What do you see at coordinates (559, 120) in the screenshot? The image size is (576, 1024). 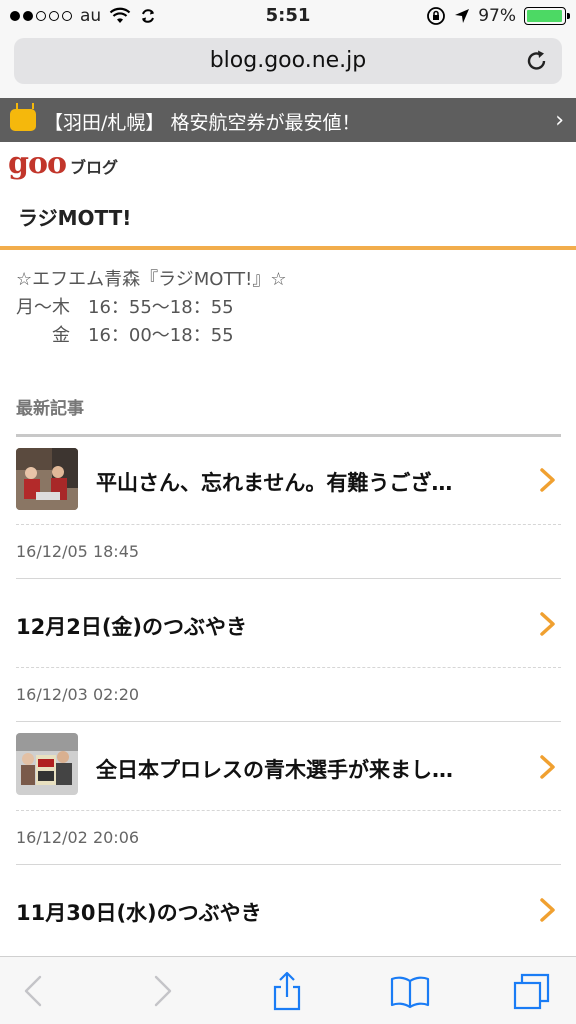 I see `chevron-right-icon: ›` at bounding box center [559, 120].